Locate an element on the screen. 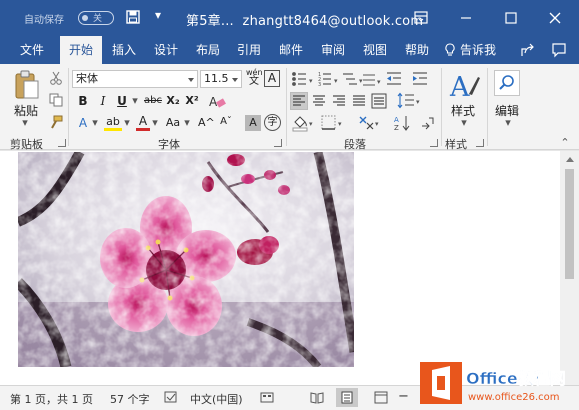  close-icon is located at coordinates (555, 18).